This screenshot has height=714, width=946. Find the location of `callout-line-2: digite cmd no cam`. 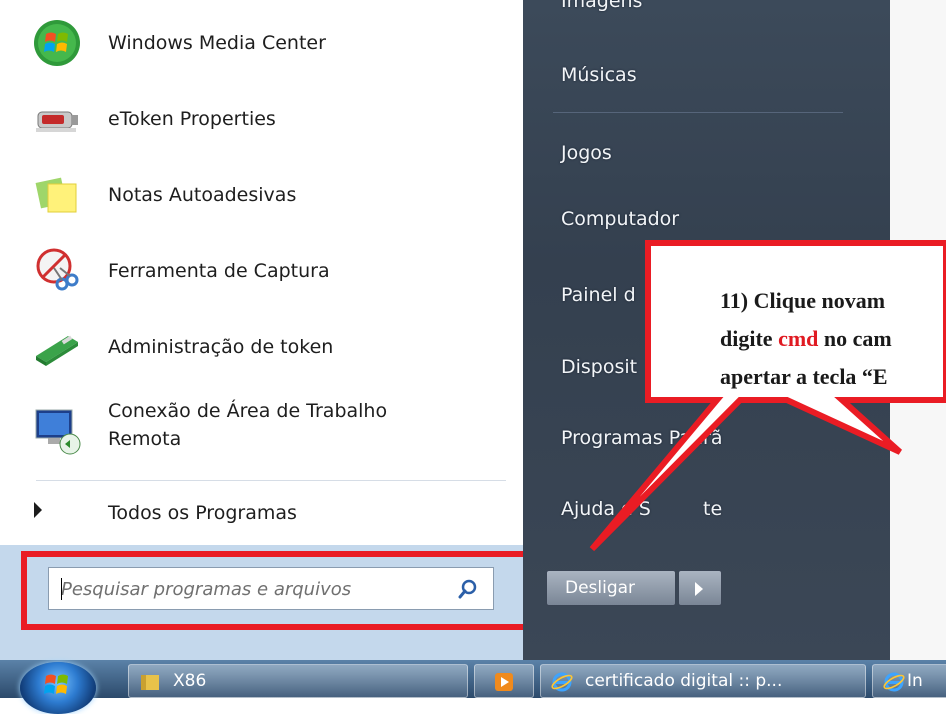

callout-line-2: digite cmd no cam is located at coordinates (833, 339).